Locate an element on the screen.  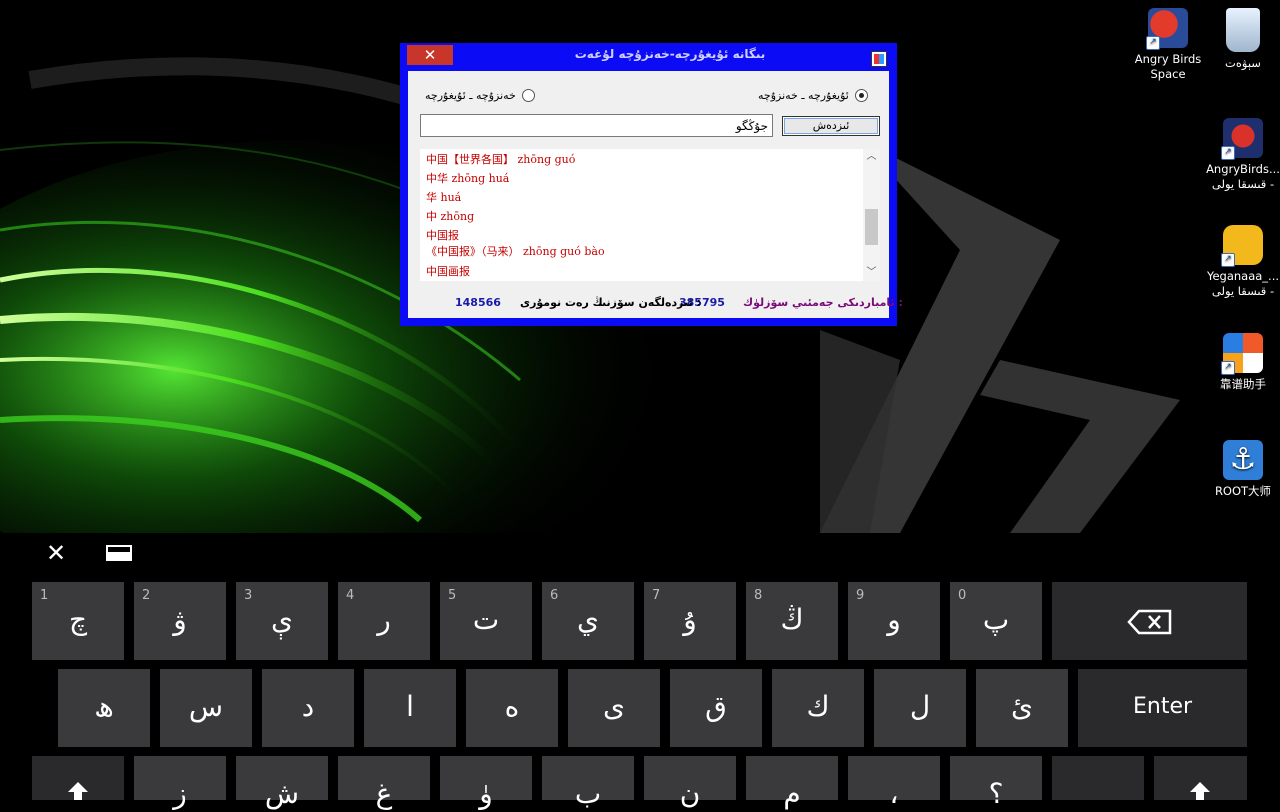
key-row2-10: ئ is located at coordinates (1022, 708).